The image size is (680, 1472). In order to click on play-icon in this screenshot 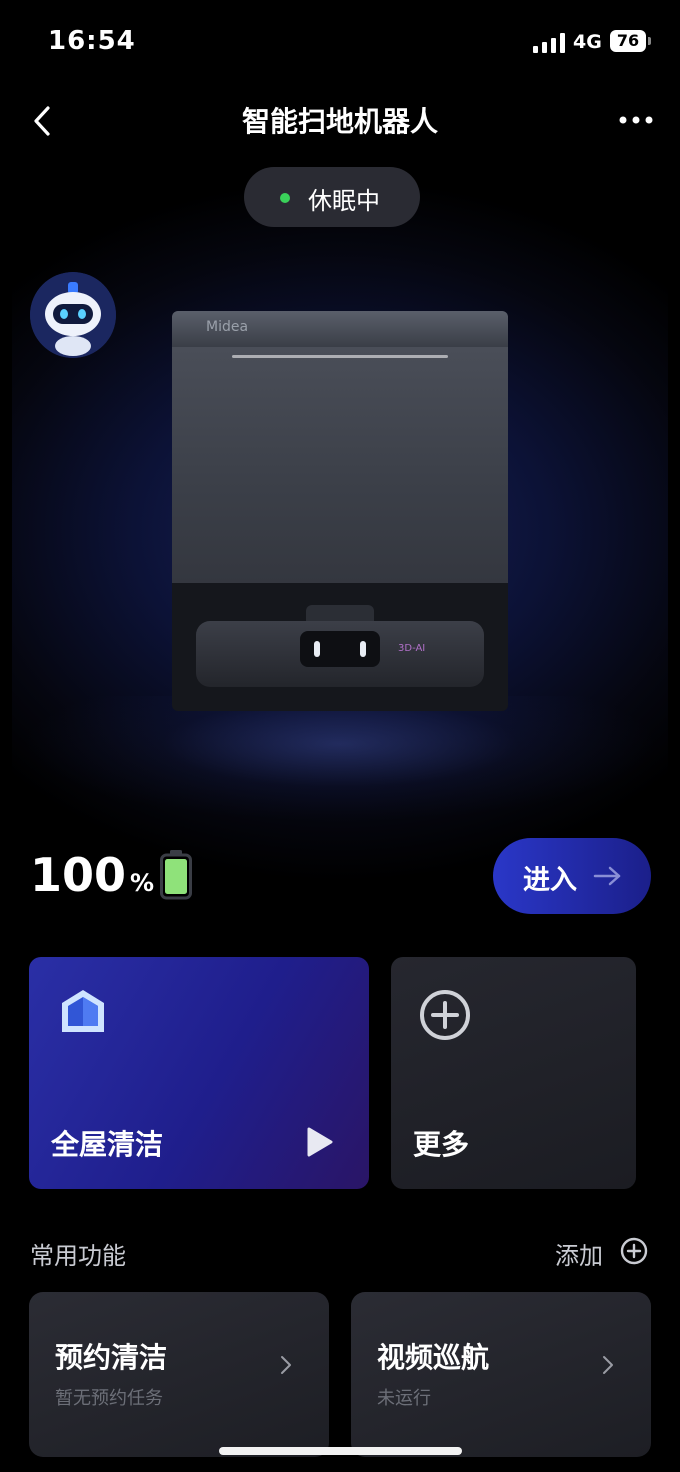, I will do `click(320, 1142)`.